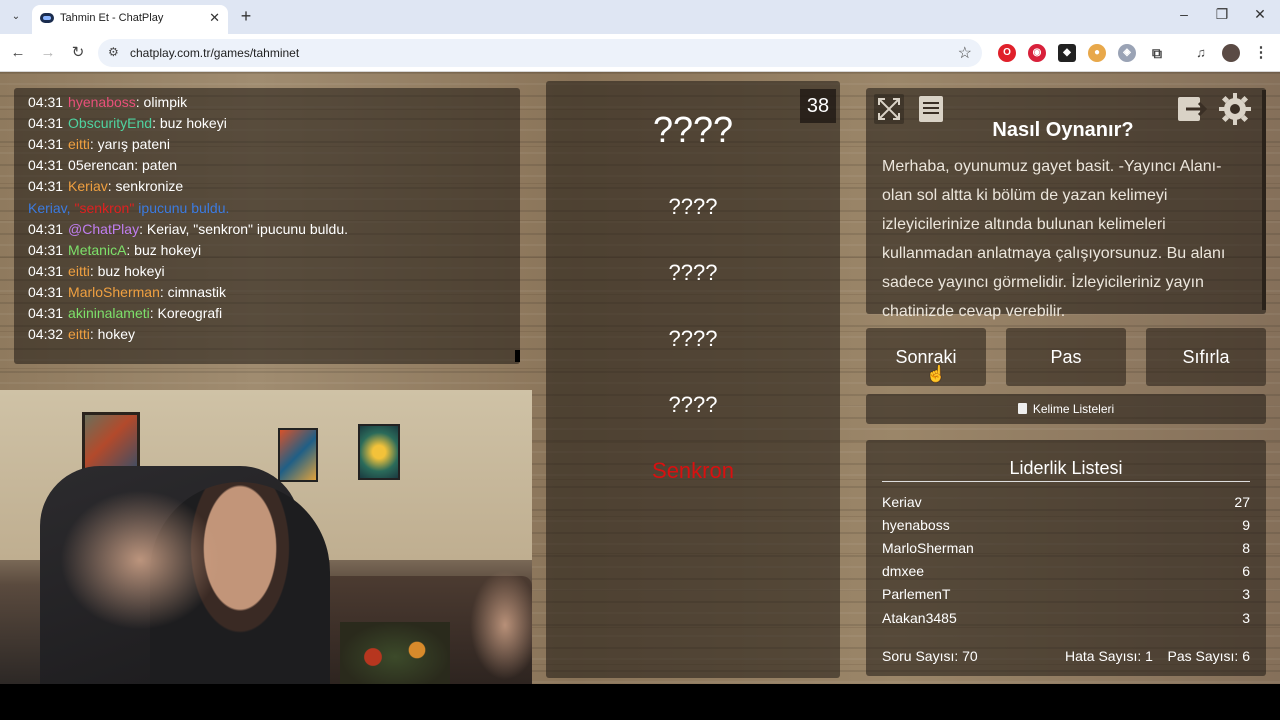 The height and width of the screenshot is (720, 1280). What do you see at coordinates (903, 571) in the screenshot?
I see `leaderboard-name: dmxee` at bounding box center [903, 571].